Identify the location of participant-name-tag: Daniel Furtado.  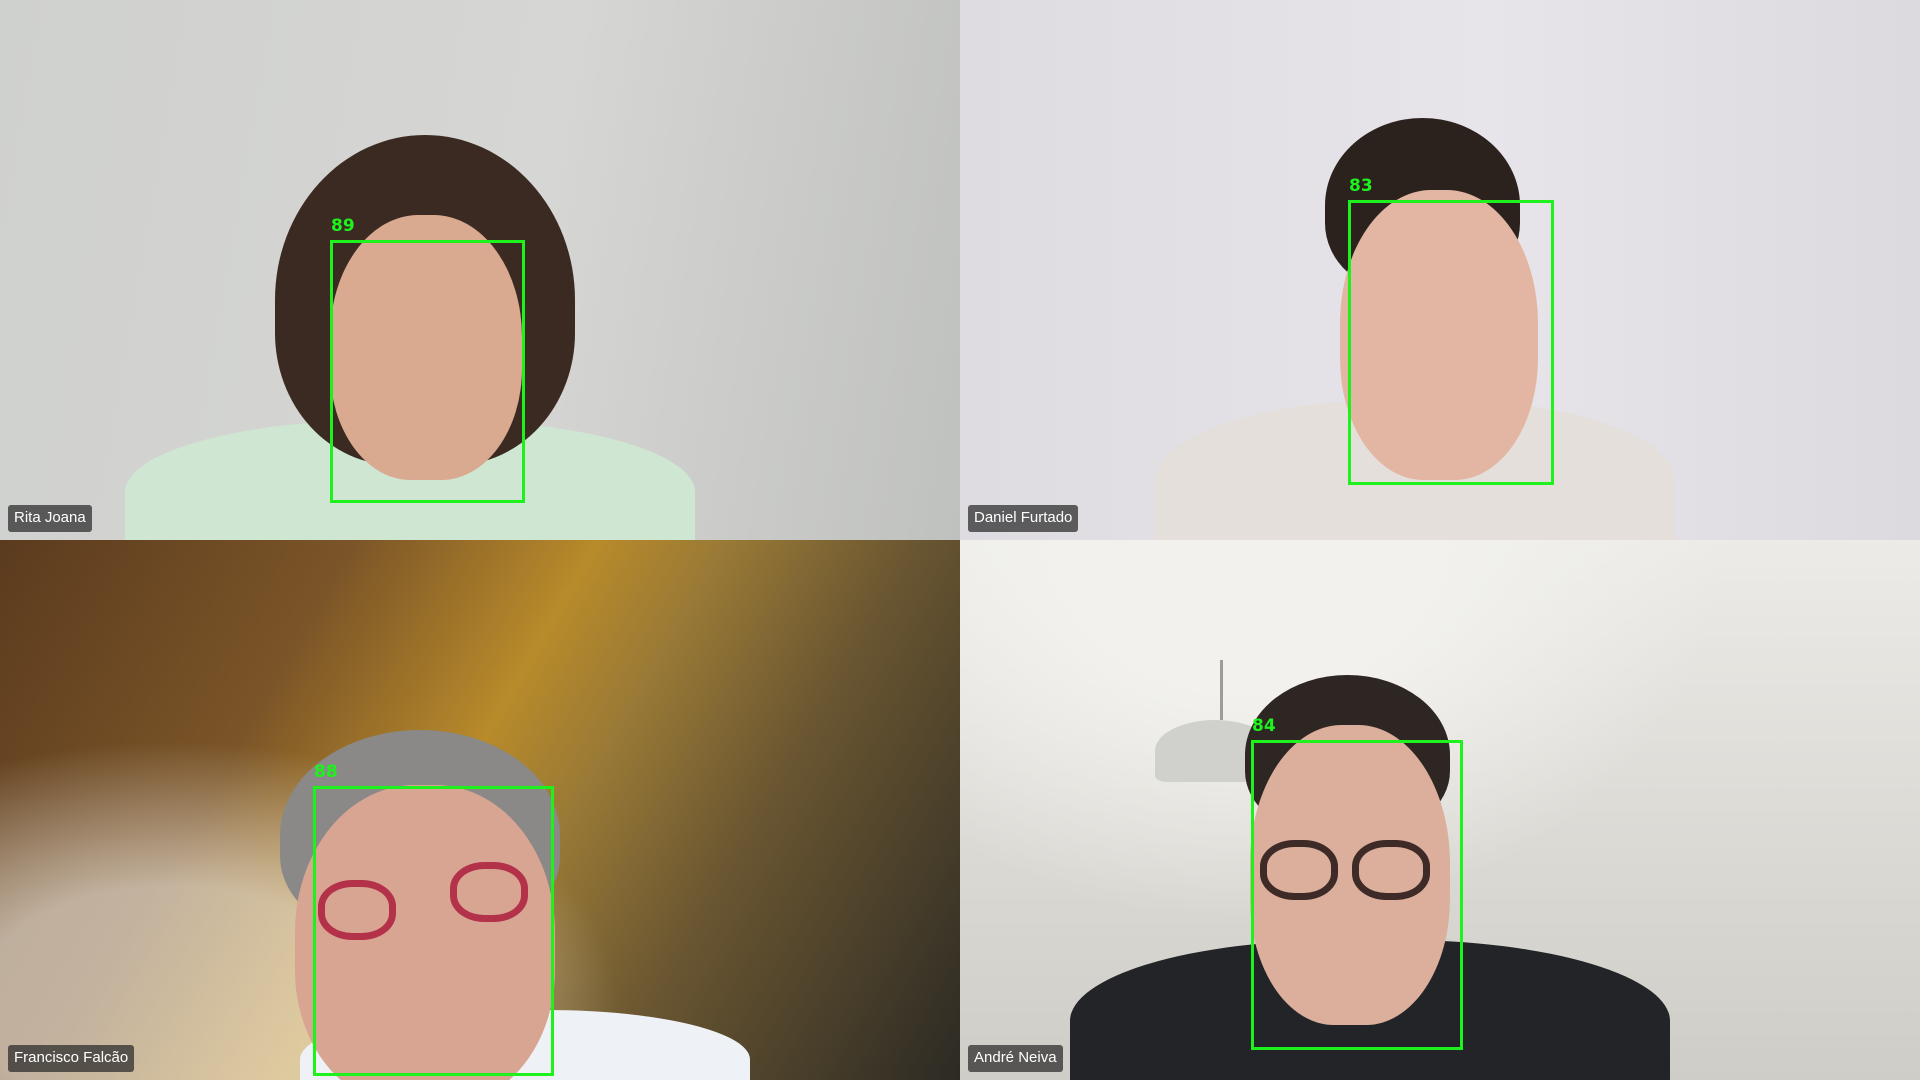
(1023, 518).